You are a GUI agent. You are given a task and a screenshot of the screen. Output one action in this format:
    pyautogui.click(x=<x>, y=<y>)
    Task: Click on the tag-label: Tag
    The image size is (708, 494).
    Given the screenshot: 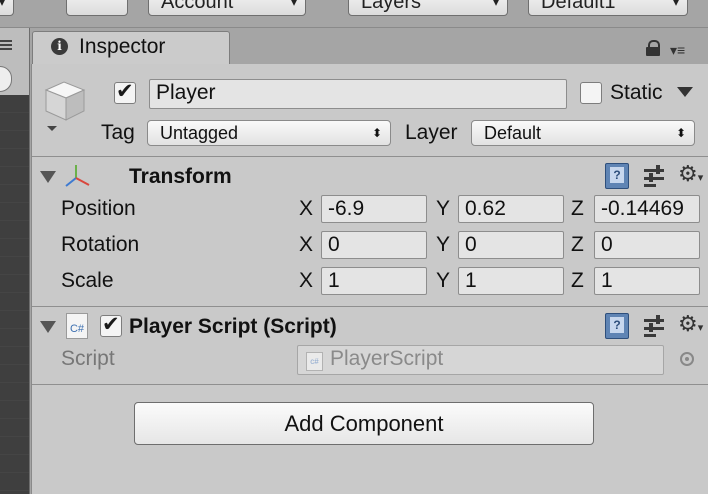 What is the action you would take?
    pyautogui.click(x=118, y=132)
    